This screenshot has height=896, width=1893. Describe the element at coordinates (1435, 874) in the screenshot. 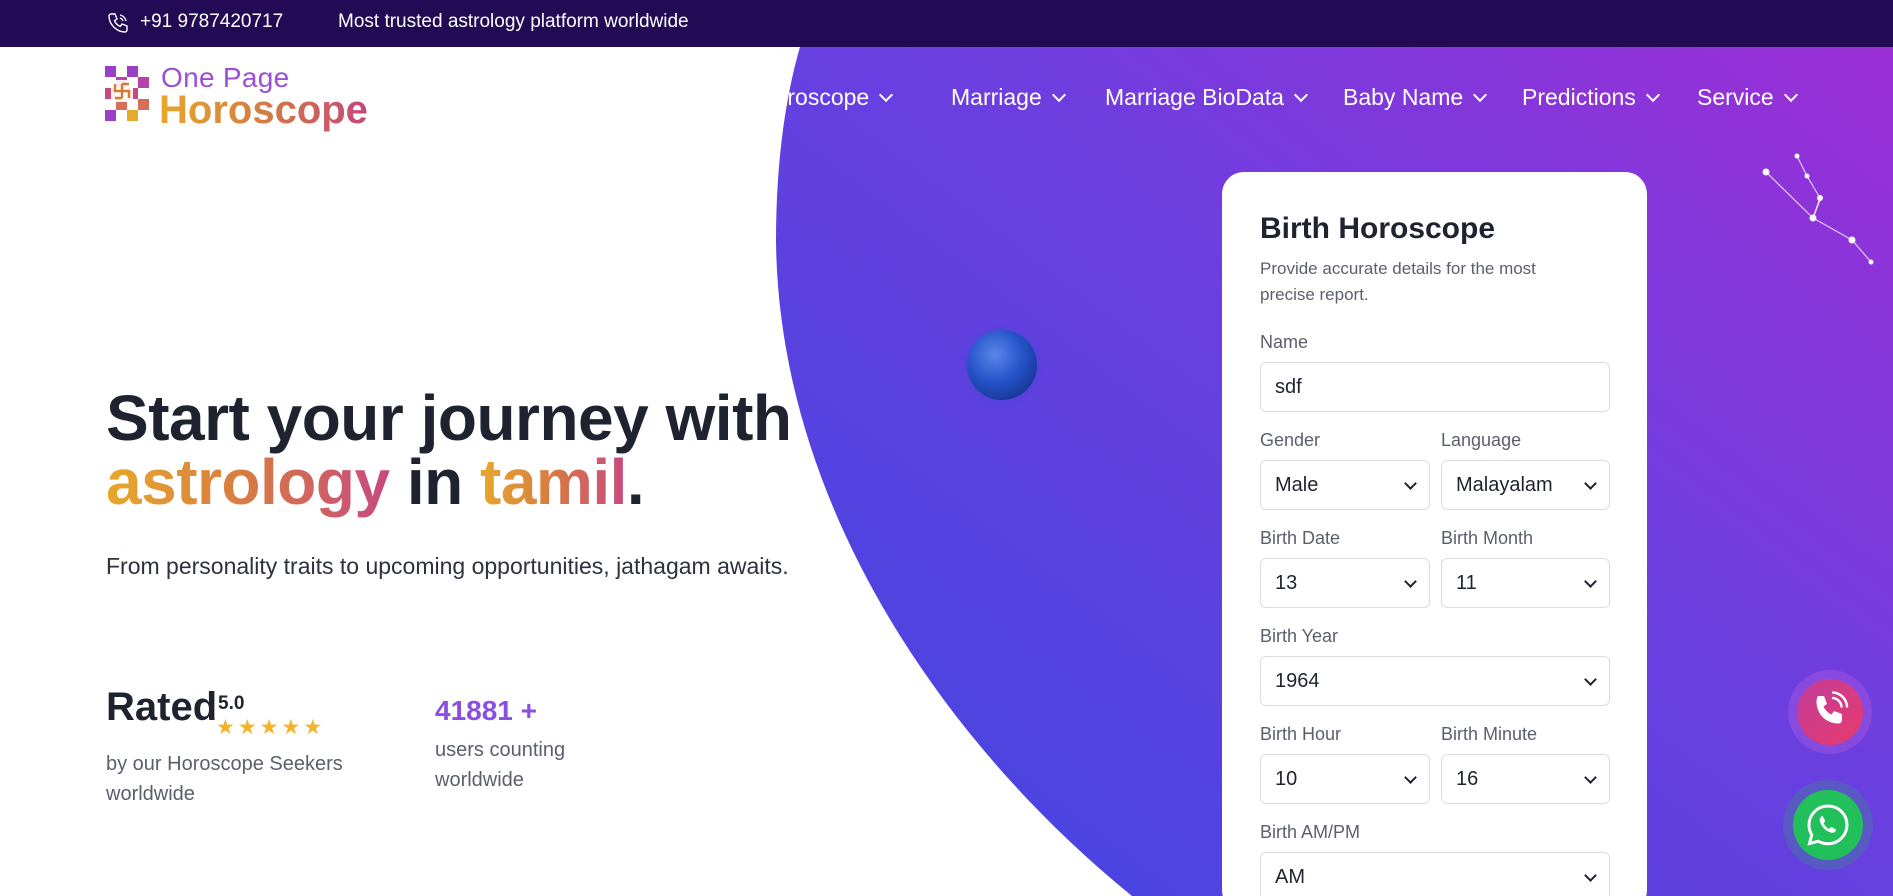

I see `birth-ampm-select: AM` at that location.